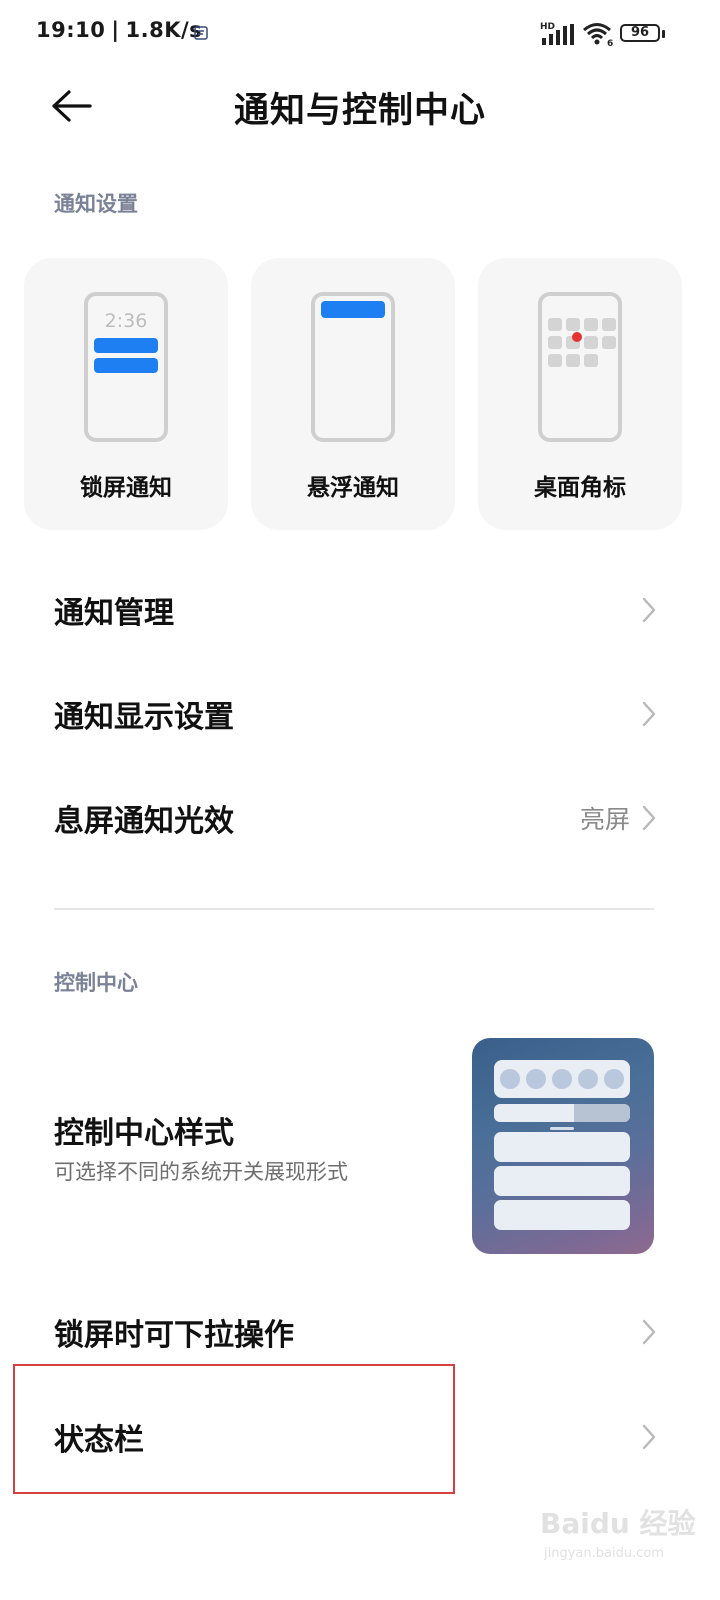 The height and width of the screenshot is (1600, 720). Describe the element at coordinates (144, 717) in the screenshot. I see `row-title: 通知显示设置` at that location.